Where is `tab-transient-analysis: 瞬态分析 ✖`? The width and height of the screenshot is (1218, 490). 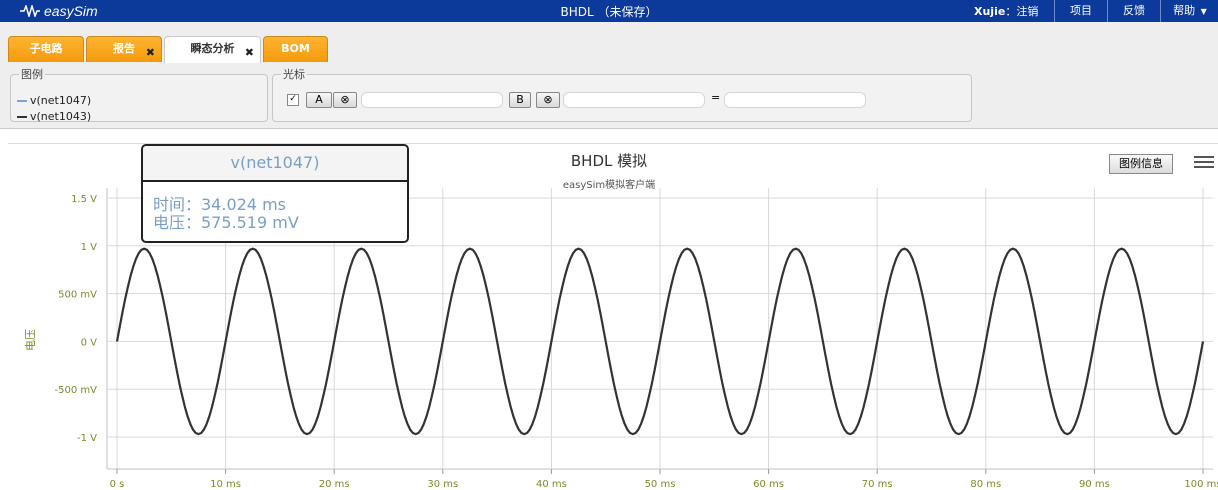 tab-transient-analysis: 瞬态分析 ✖ is located at coordinates (212, 49).